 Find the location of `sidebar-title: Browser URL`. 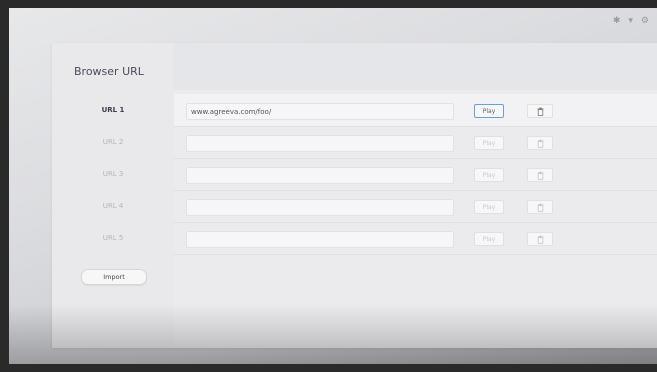

sidebar-title: Browser URL is located at coordinates (109, 71).